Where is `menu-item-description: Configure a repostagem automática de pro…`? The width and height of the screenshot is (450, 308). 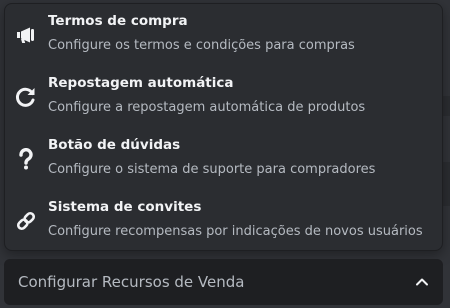
menu-item-description: Configure a repostagem automática de pro… is located at coordinates (207, 107).